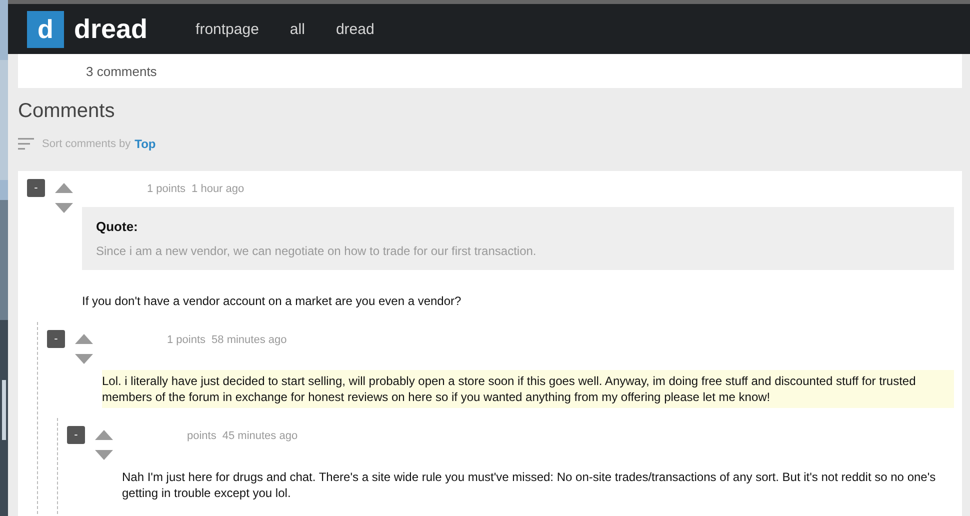 This screenshot has width=970, height=516. What do you see at coordinates (272, 301) in the screenshot?
I see `comment-text: If you don't have a vendor account on a market are you even a vendor?` at bounding box center [272, 301].